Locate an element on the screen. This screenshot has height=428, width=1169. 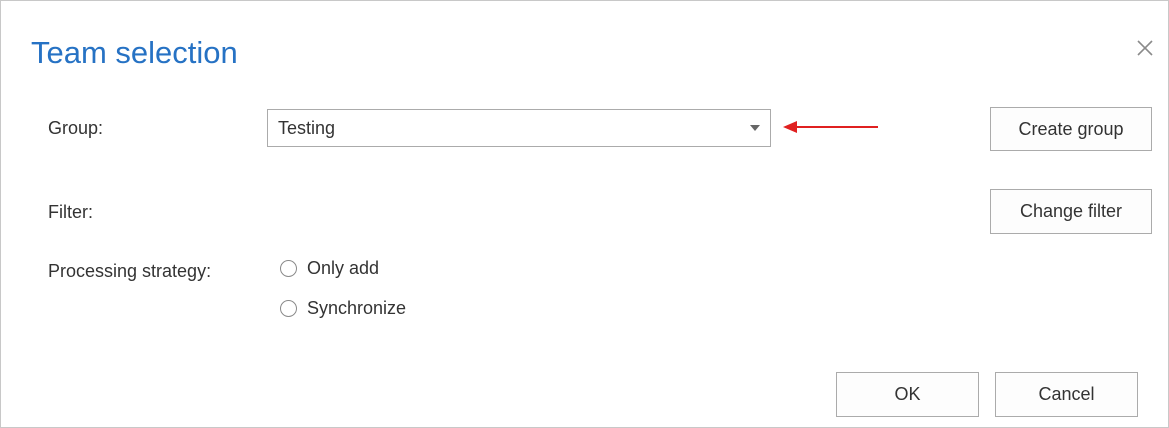
group-select: Testing is located at coordinates (519, 128).